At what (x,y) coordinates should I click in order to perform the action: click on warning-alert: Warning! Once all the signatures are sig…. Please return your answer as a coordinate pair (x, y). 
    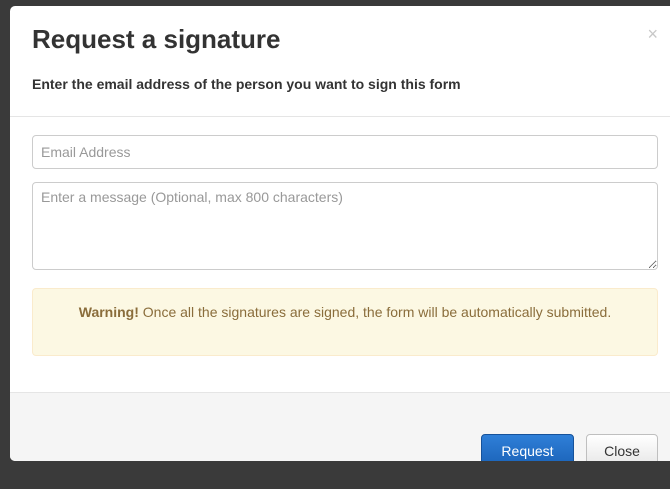
    Looking at the image, I should click on (345, 322).